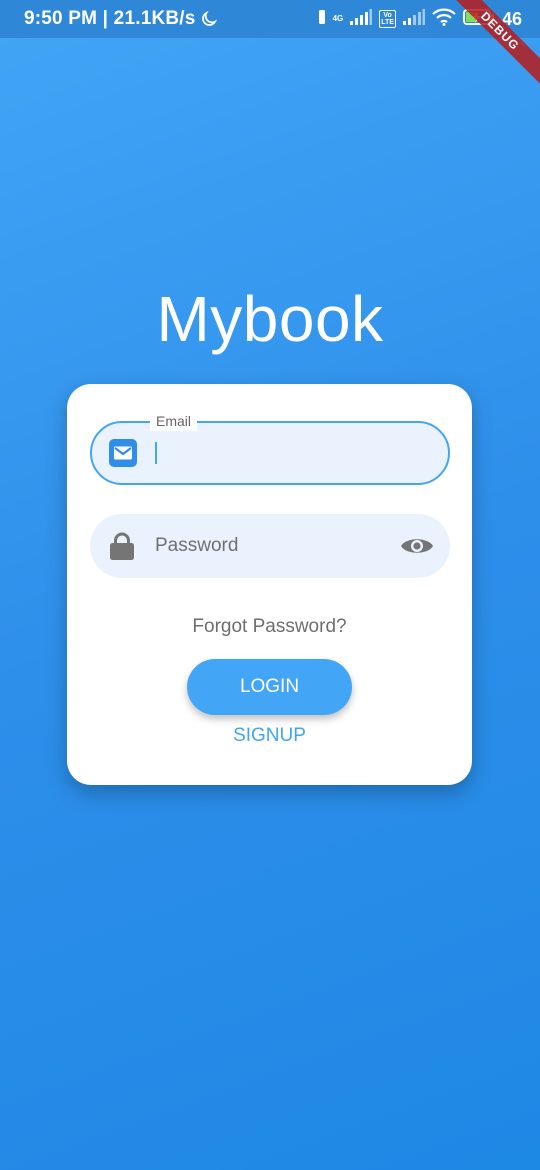 The height and width of the screenshot is (1170, 540). What do you see at coordinates (272, 453) in the screenshot?
I see `email-input` at bounding box center [272, 453].